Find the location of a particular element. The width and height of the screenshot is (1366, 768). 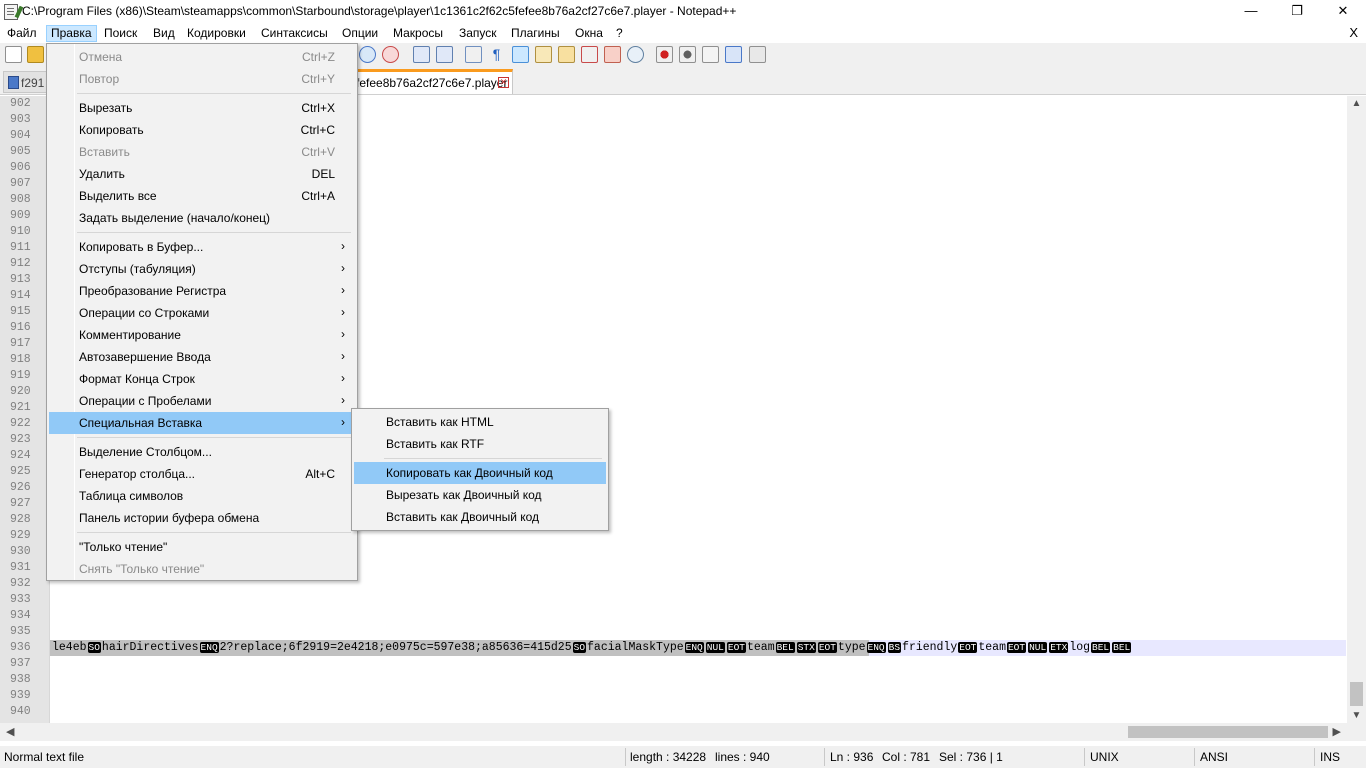

status-lines: lines : 940 is located at coordinates (742, 757).